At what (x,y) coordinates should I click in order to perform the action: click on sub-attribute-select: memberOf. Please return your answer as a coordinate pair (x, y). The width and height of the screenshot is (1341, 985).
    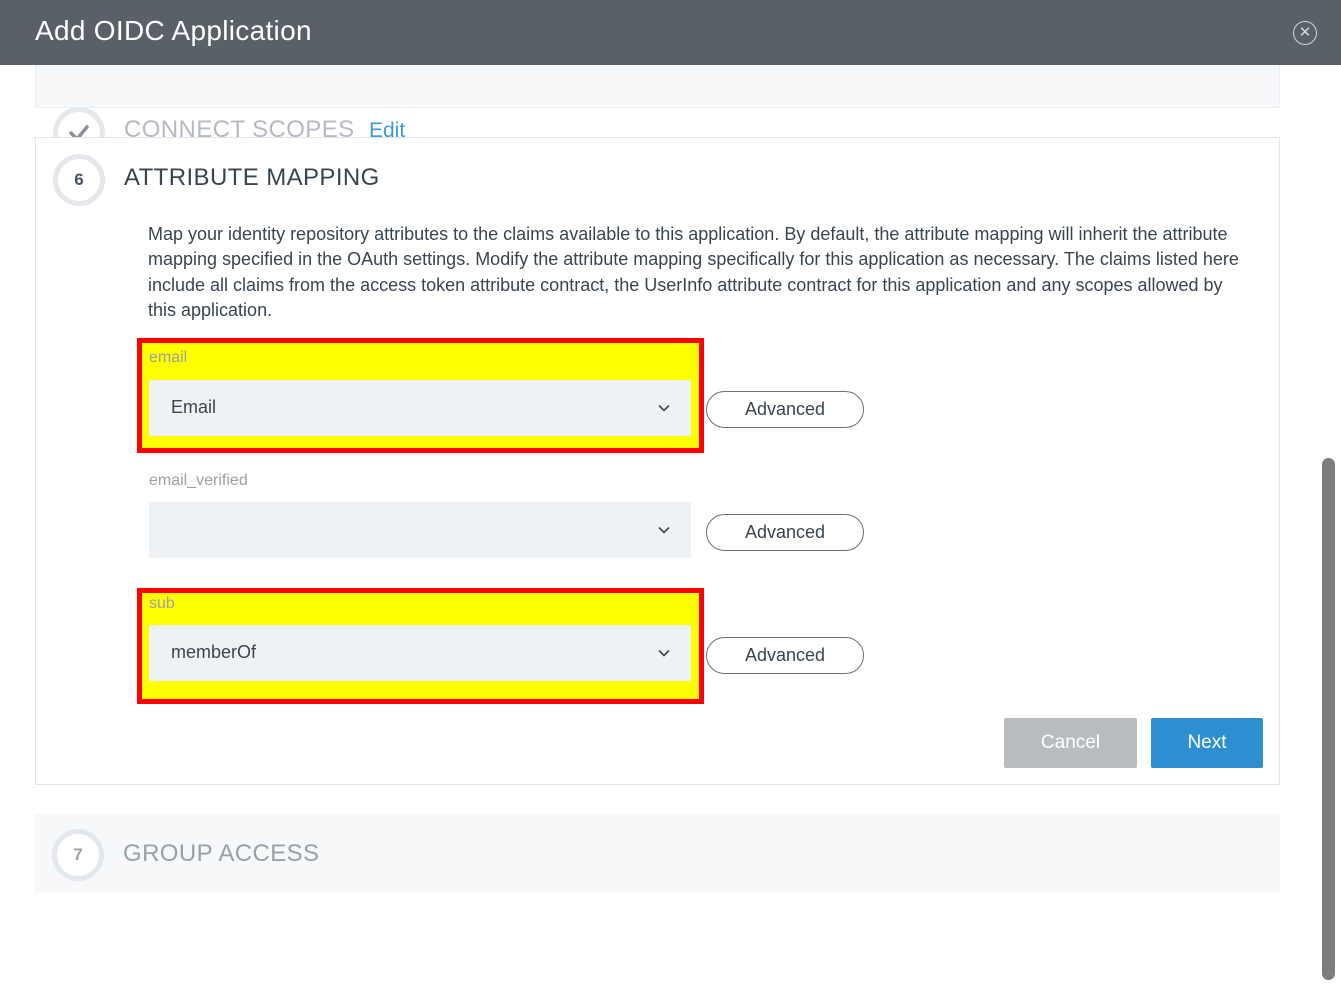
    Looking at the image, I should click on (420, 653).